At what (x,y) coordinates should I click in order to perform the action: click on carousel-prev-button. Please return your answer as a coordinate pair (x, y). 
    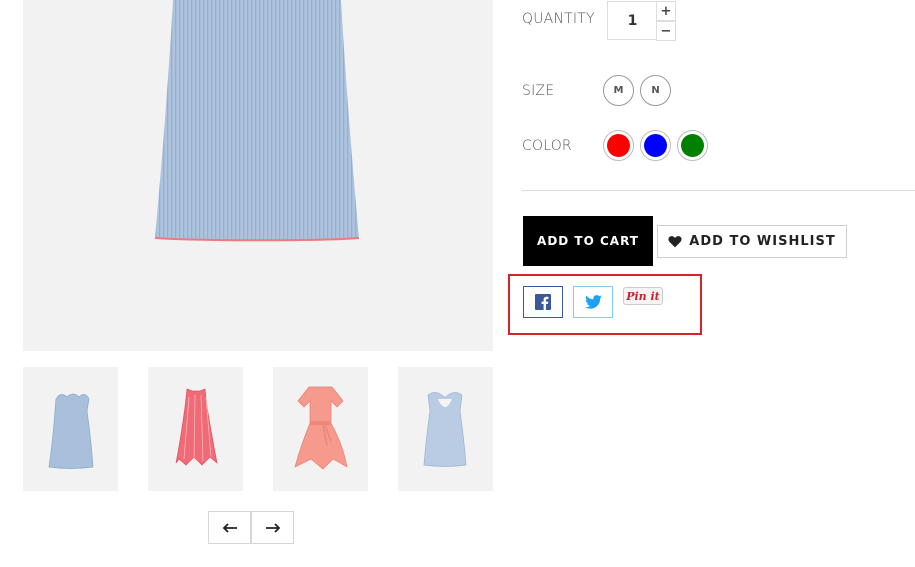
    Looking at the image, I should click on (229, 527).